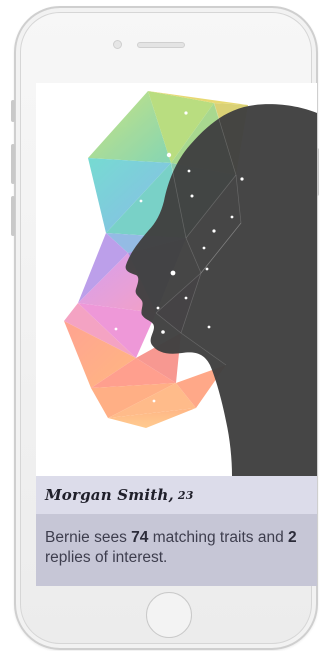 The image size is (326, 651). I want to click on profile-name-bar: Morgan Smith, 23, so click(176, 495).